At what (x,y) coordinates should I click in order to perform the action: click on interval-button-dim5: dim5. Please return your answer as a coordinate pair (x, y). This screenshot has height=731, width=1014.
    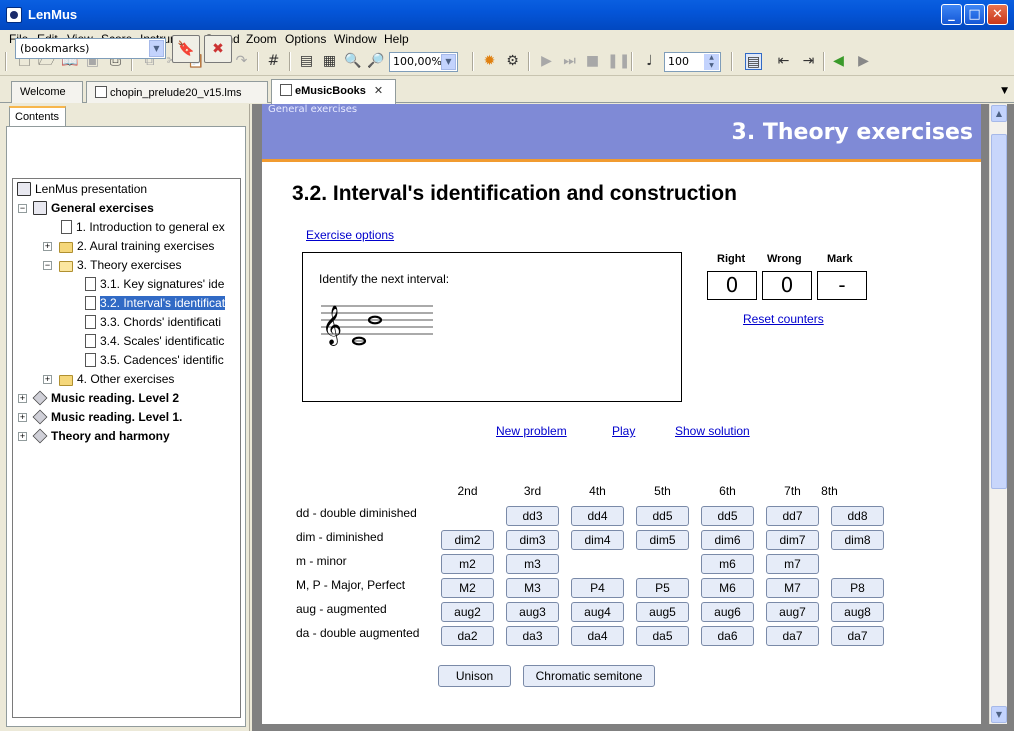
    Looking at the image, I should click on (662, 540).